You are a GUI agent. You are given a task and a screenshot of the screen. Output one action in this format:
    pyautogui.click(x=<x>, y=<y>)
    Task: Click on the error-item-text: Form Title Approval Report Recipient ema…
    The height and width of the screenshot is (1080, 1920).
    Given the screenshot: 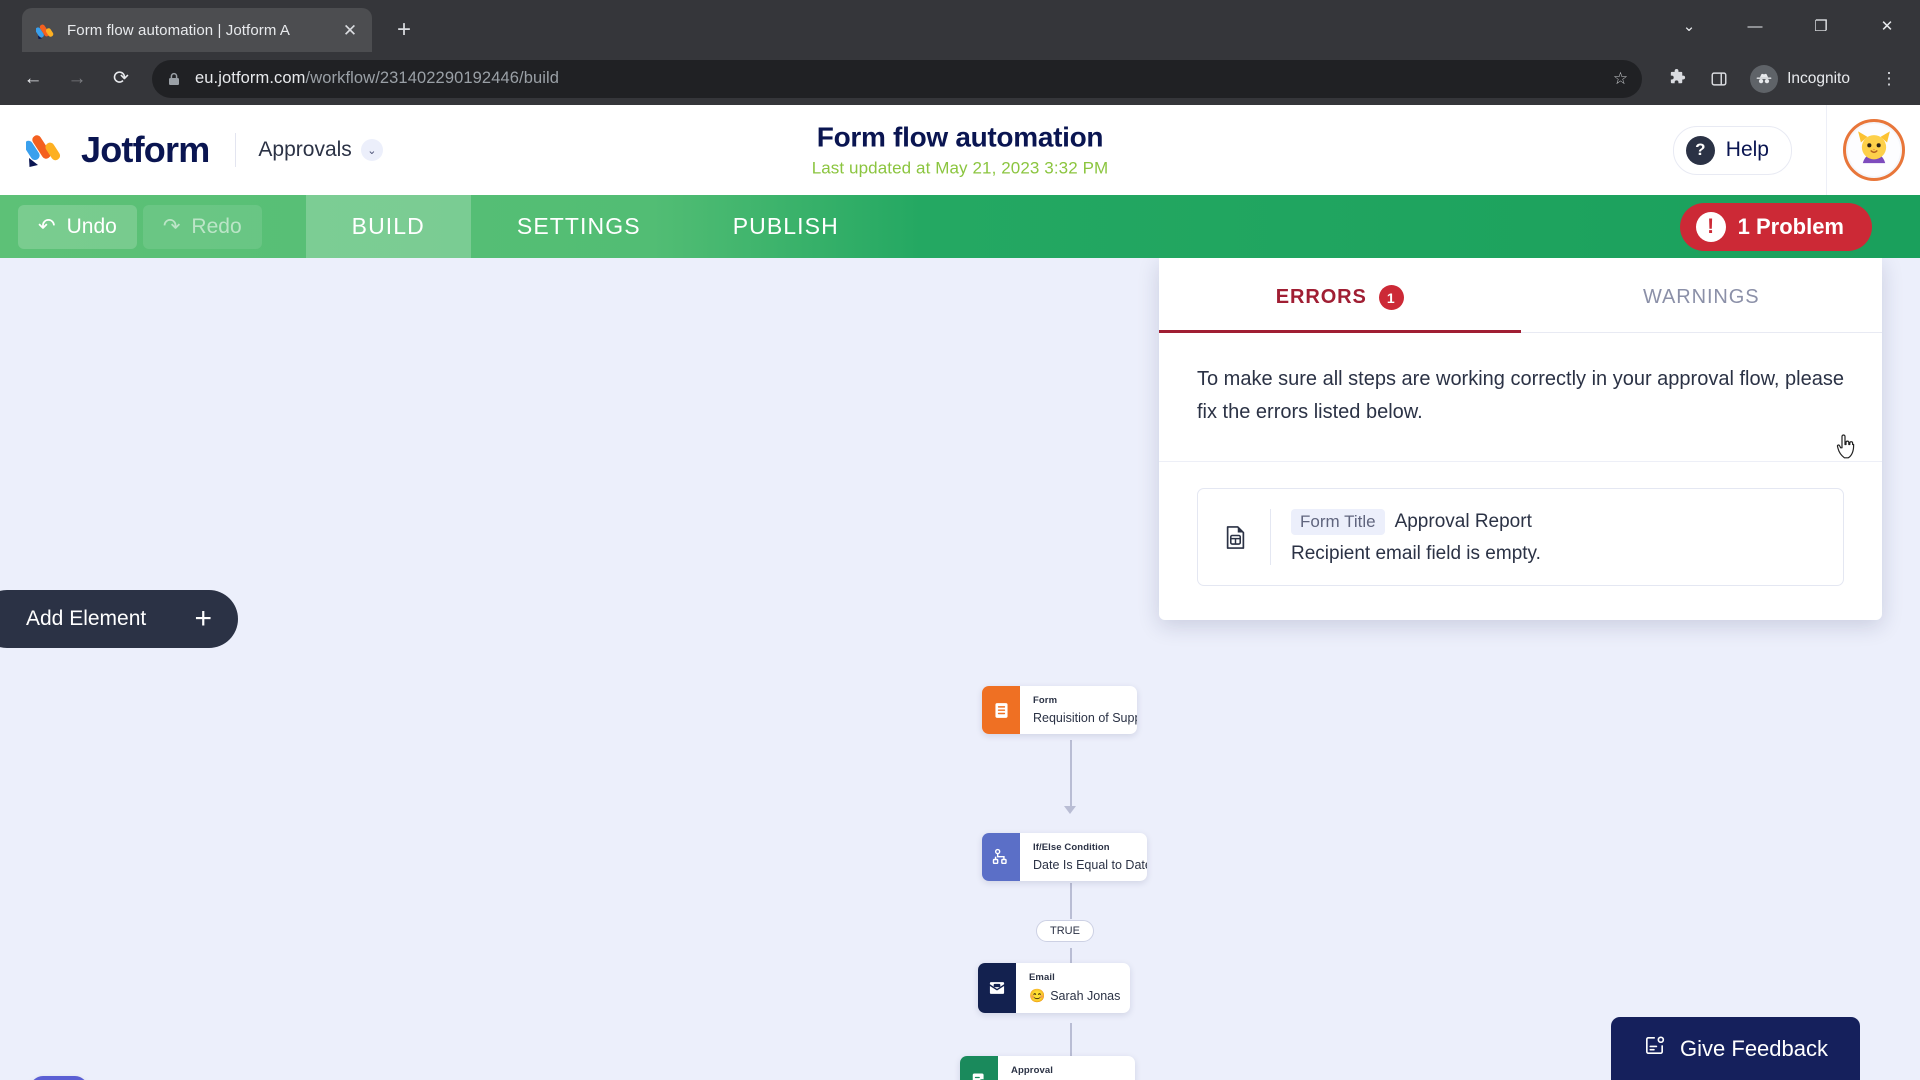 What is the action you would take?
    pyautogui.click(x=1416, y=537)
    